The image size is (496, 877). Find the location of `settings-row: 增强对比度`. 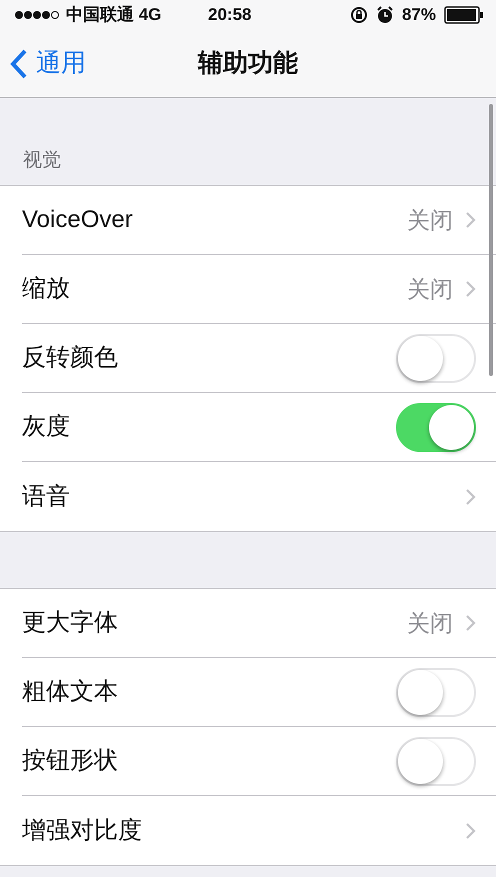

settings-row: 增强对比度 is located at coordinates (259, 830).